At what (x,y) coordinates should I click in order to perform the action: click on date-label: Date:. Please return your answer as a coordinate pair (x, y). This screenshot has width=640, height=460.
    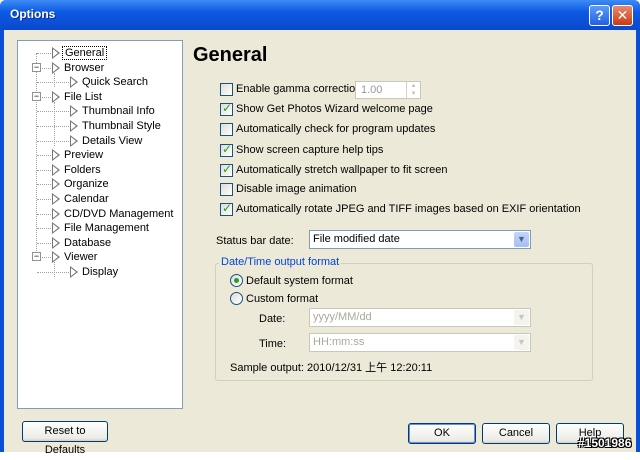
    Looking at the image, I should click on (272, 319).